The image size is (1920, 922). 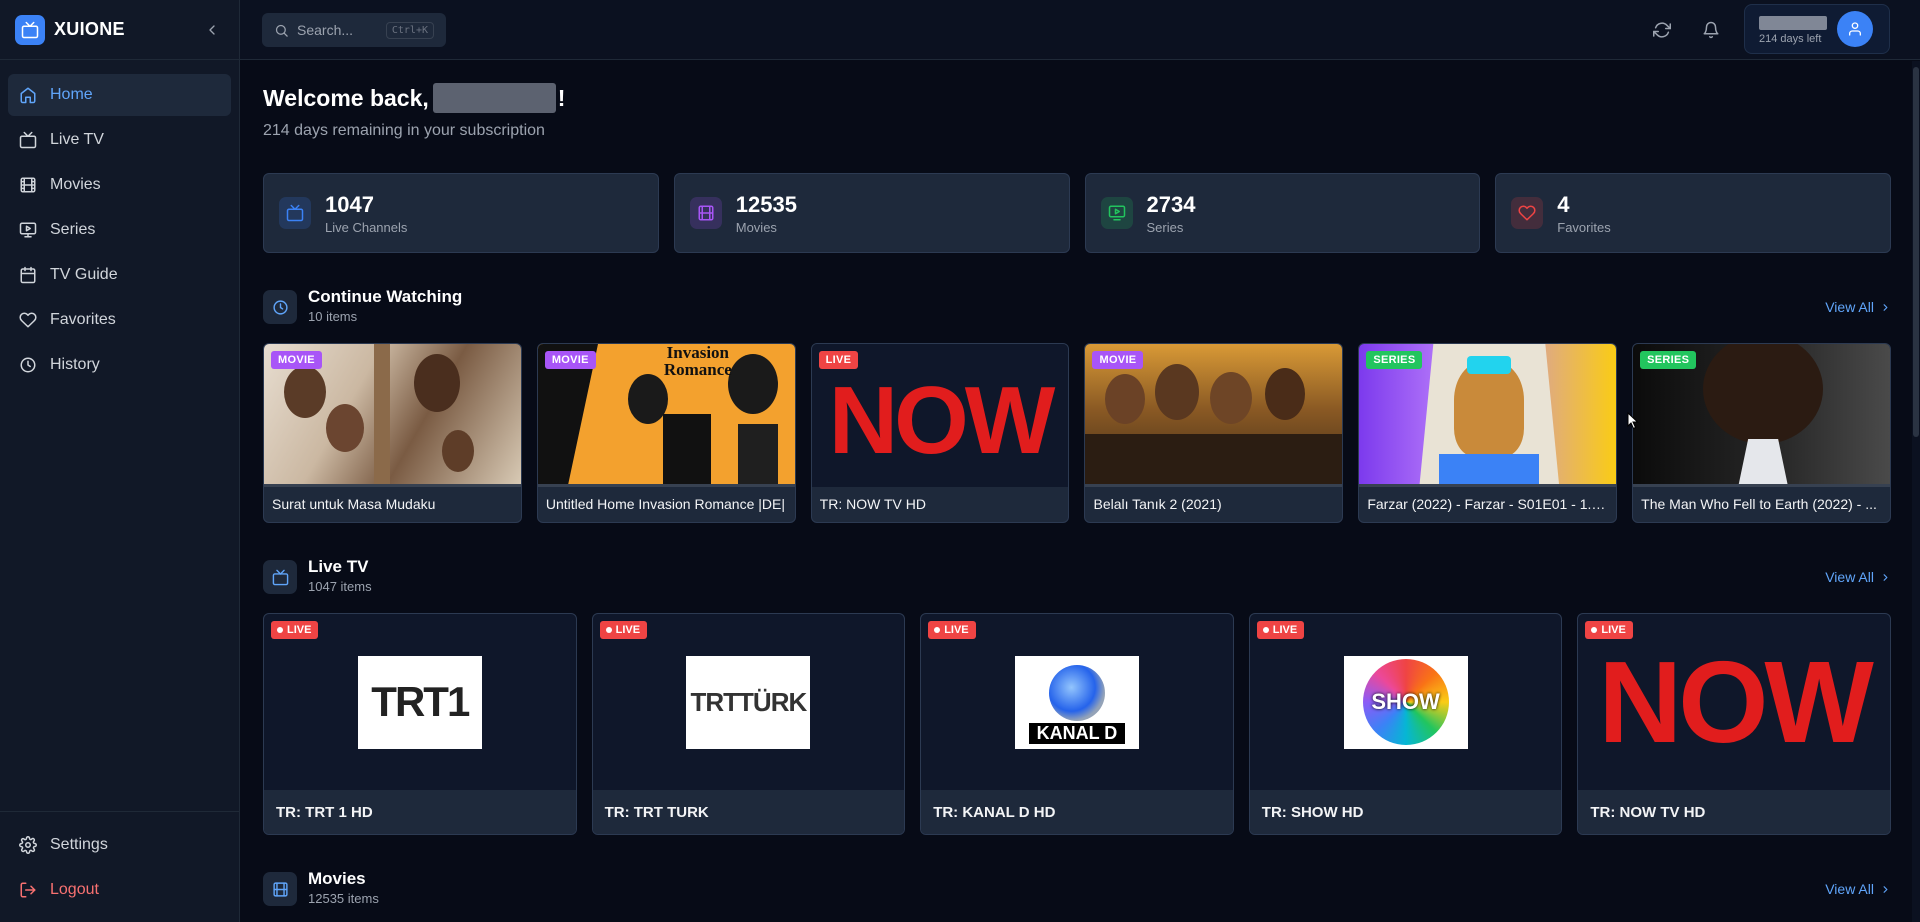 I want to click on collapse-sidebar-button, so click(x=212, y=30).